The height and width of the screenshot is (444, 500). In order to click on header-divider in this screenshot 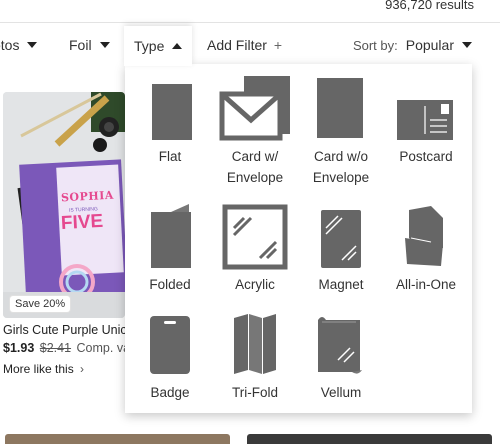, I will do `click(250, 22)`.